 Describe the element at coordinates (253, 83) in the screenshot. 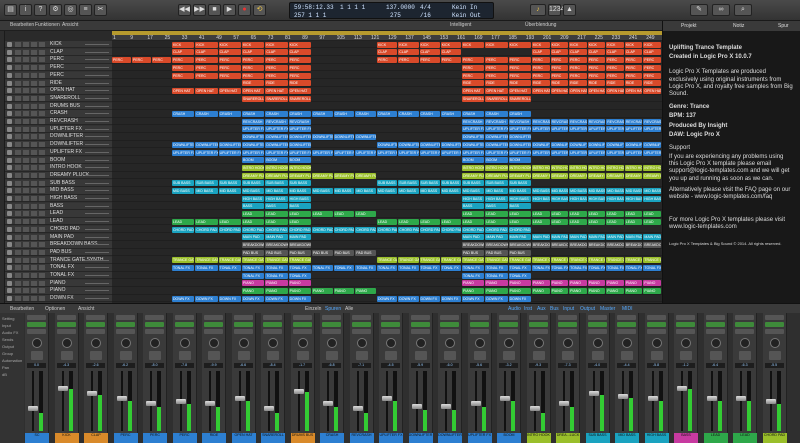

I see `region: RIDE` at that location.